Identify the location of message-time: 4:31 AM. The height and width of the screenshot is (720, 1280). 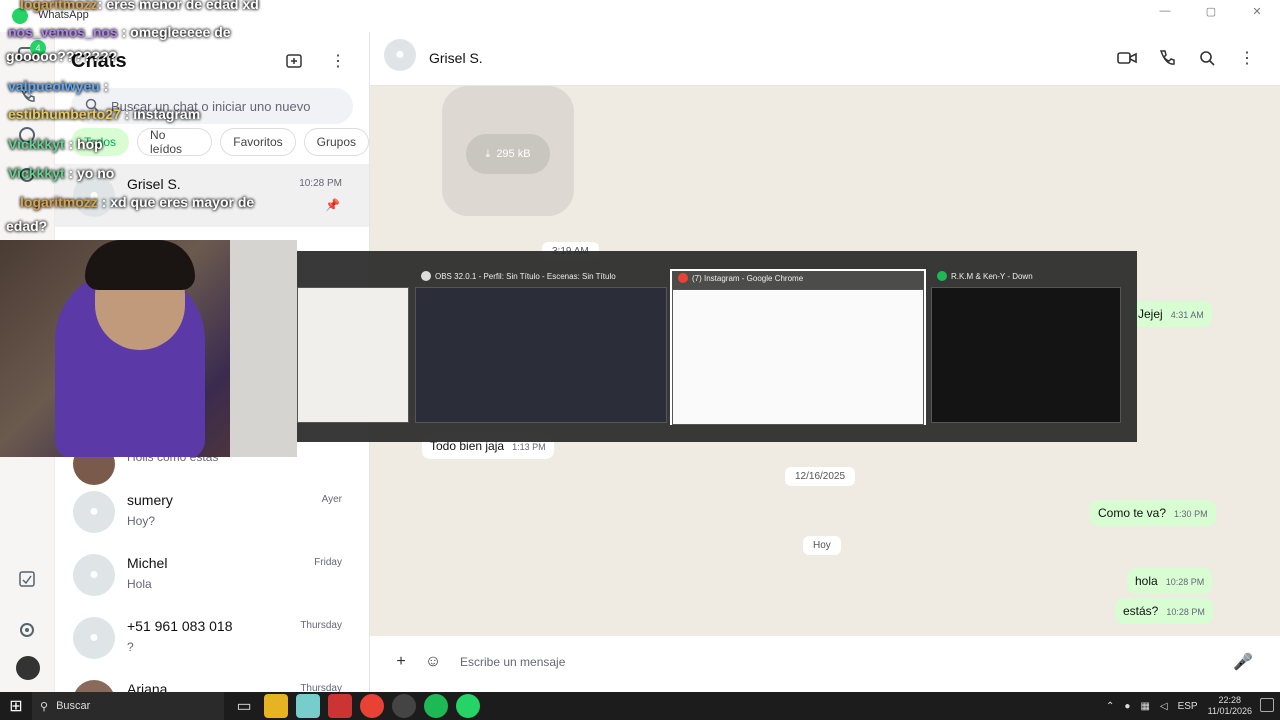
(1187, 315).